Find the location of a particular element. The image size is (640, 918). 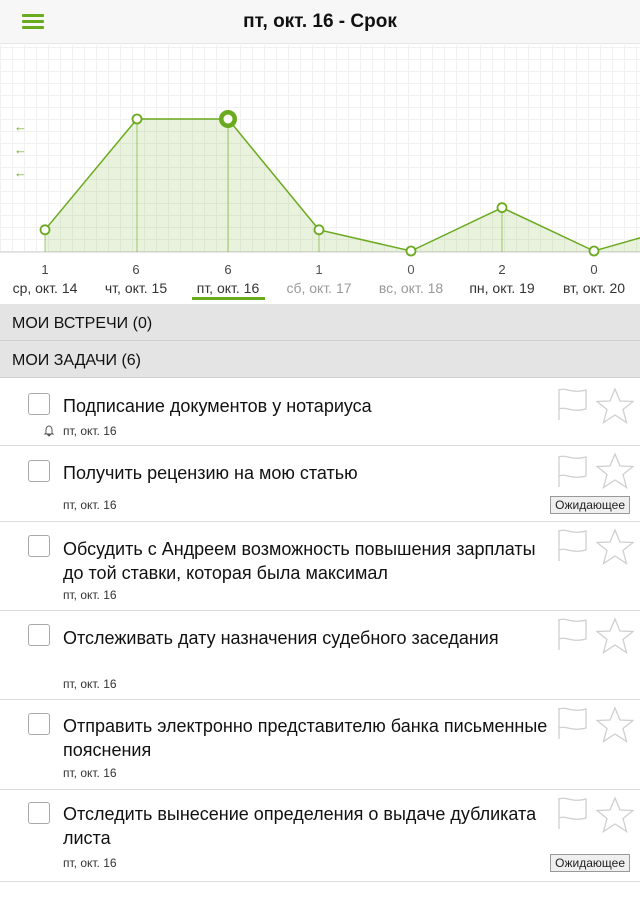

chart-area-fill is located at coordinates (342, 185).